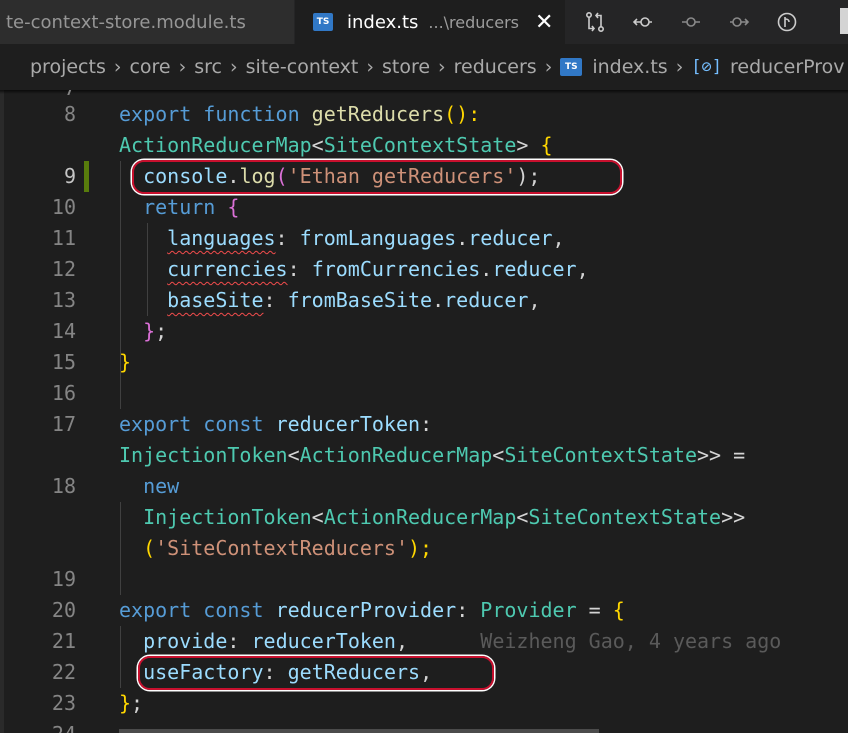  I want to click on code-line-10: return {, so click(191, 207).